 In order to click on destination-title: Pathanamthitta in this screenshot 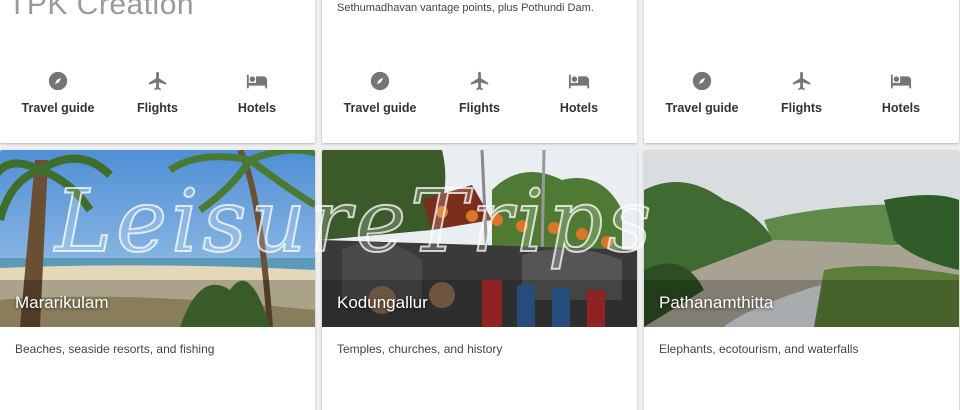, I will do `click(716, 303)`.